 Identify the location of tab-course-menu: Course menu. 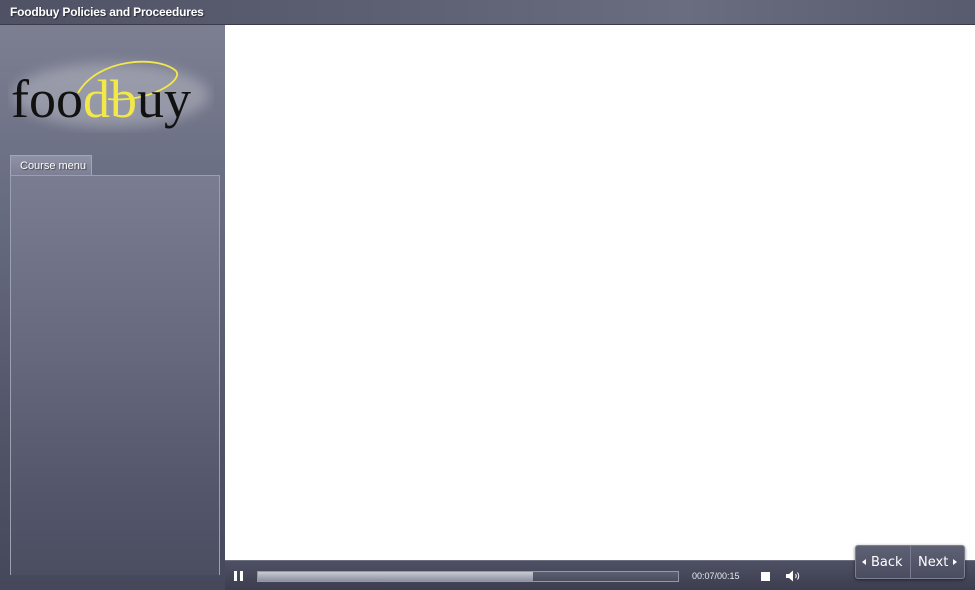
(51, 165).